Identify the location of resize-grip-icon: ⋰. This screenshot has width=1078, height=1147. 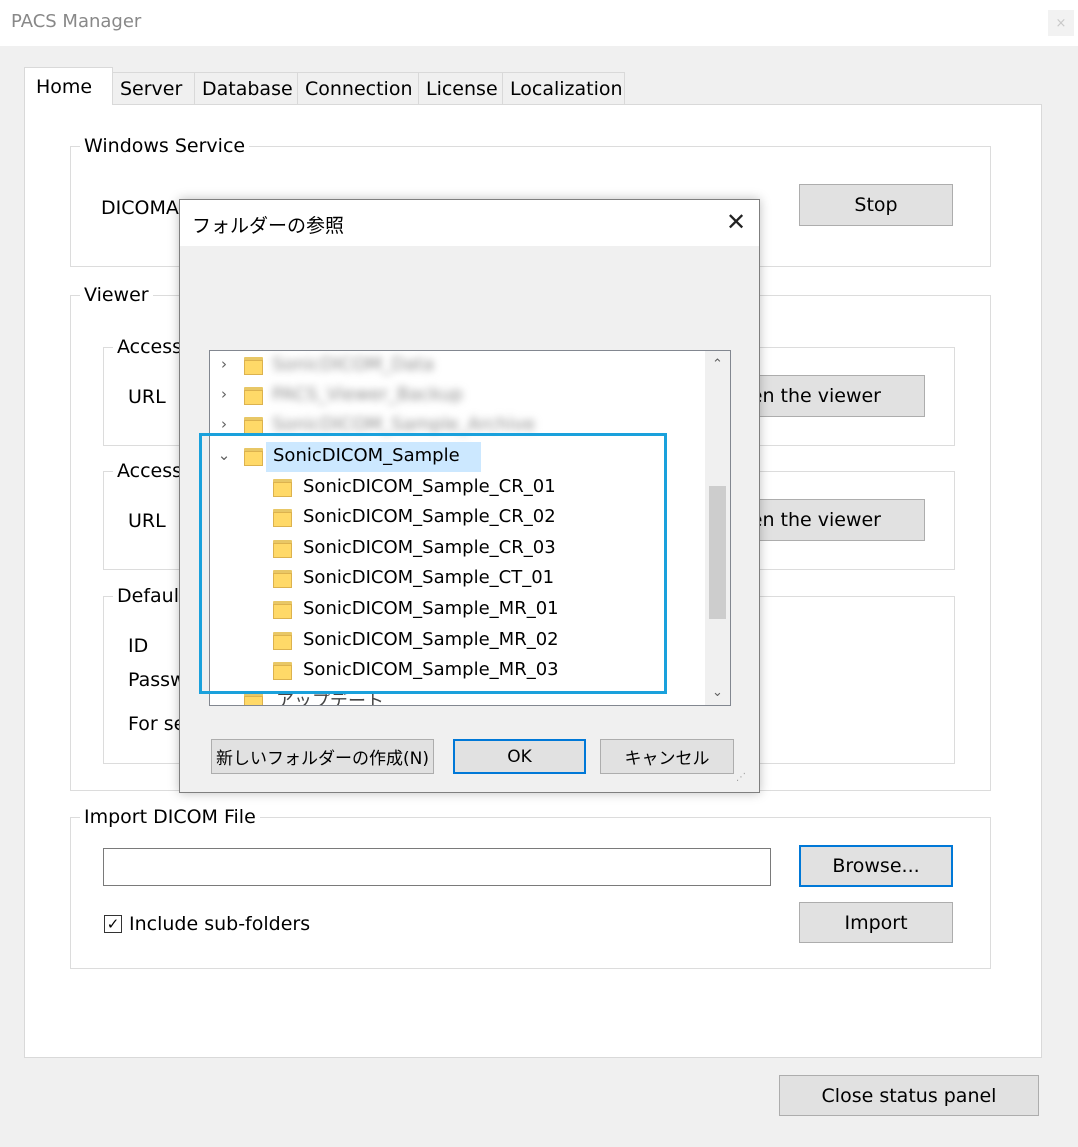
(741, 777).